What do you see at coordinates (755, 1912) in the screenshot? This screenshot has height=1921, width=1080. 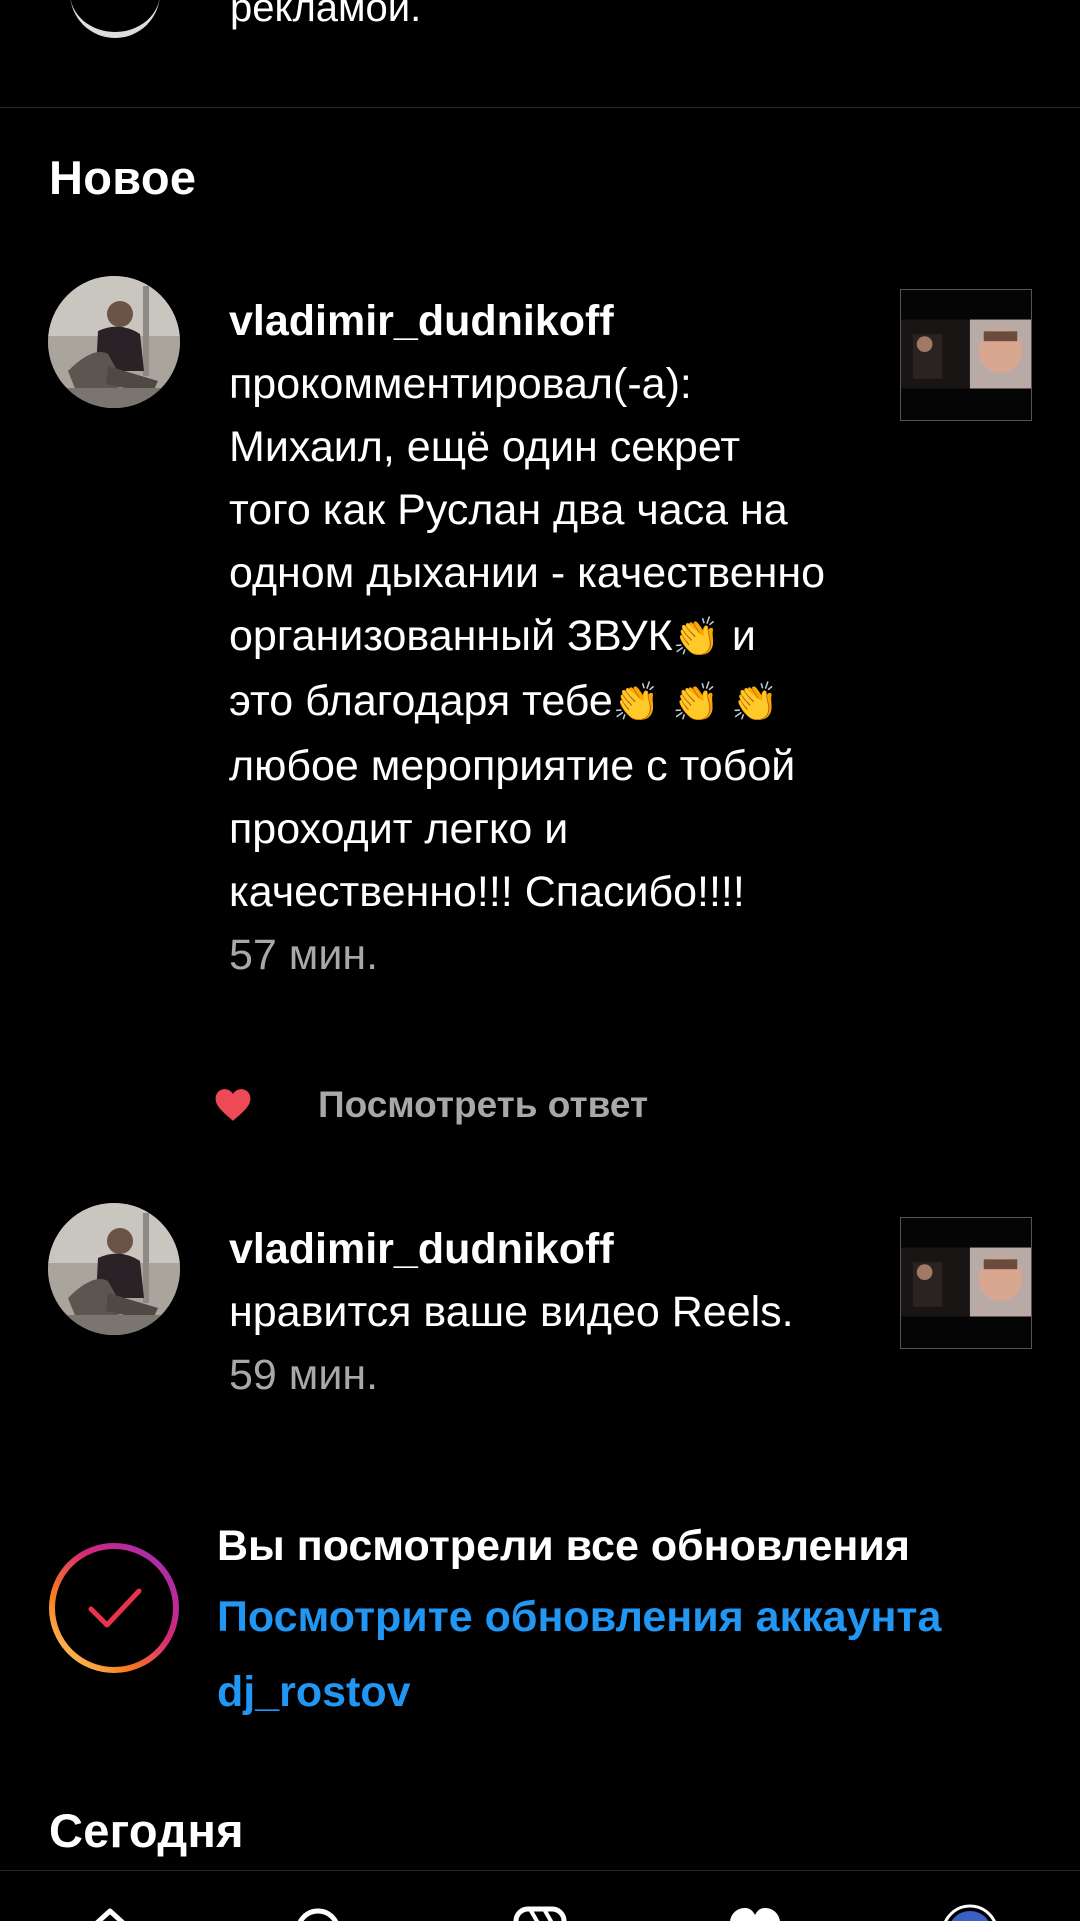 I see `activity-heart-icon` at bounding box center [755, 1912].